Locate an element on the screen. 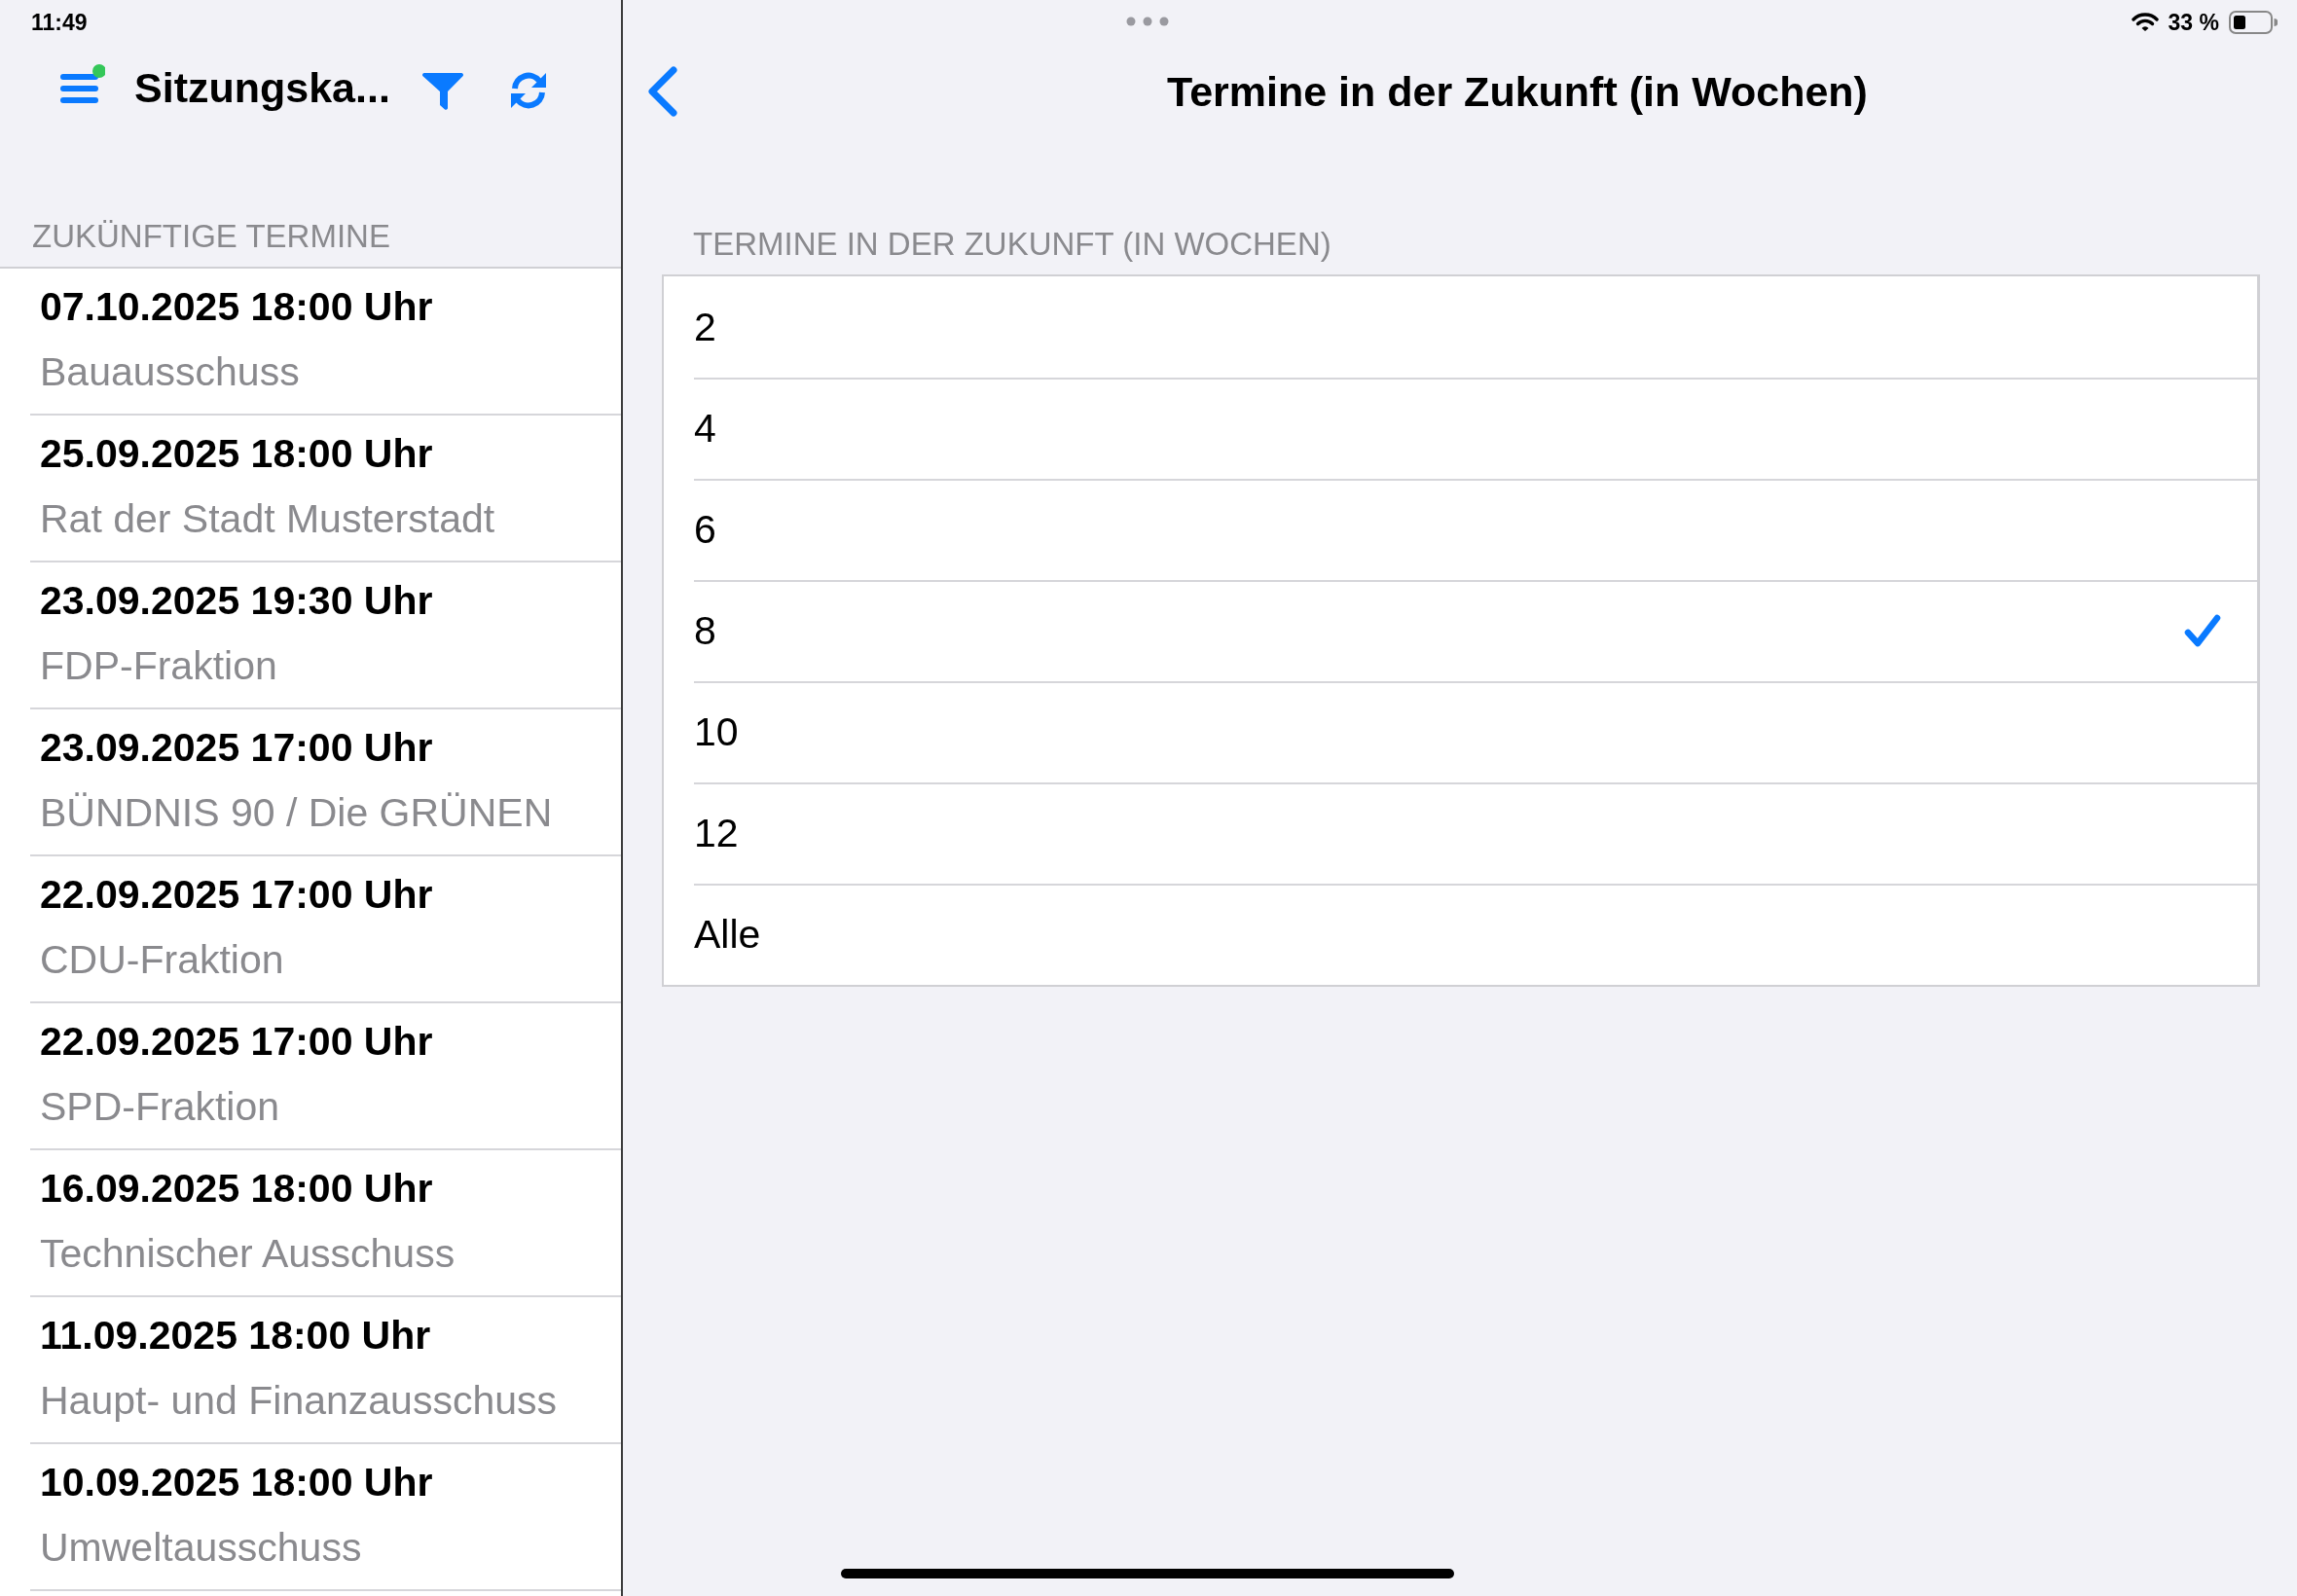  option-label: 8 is located at coordinates (705, 630).